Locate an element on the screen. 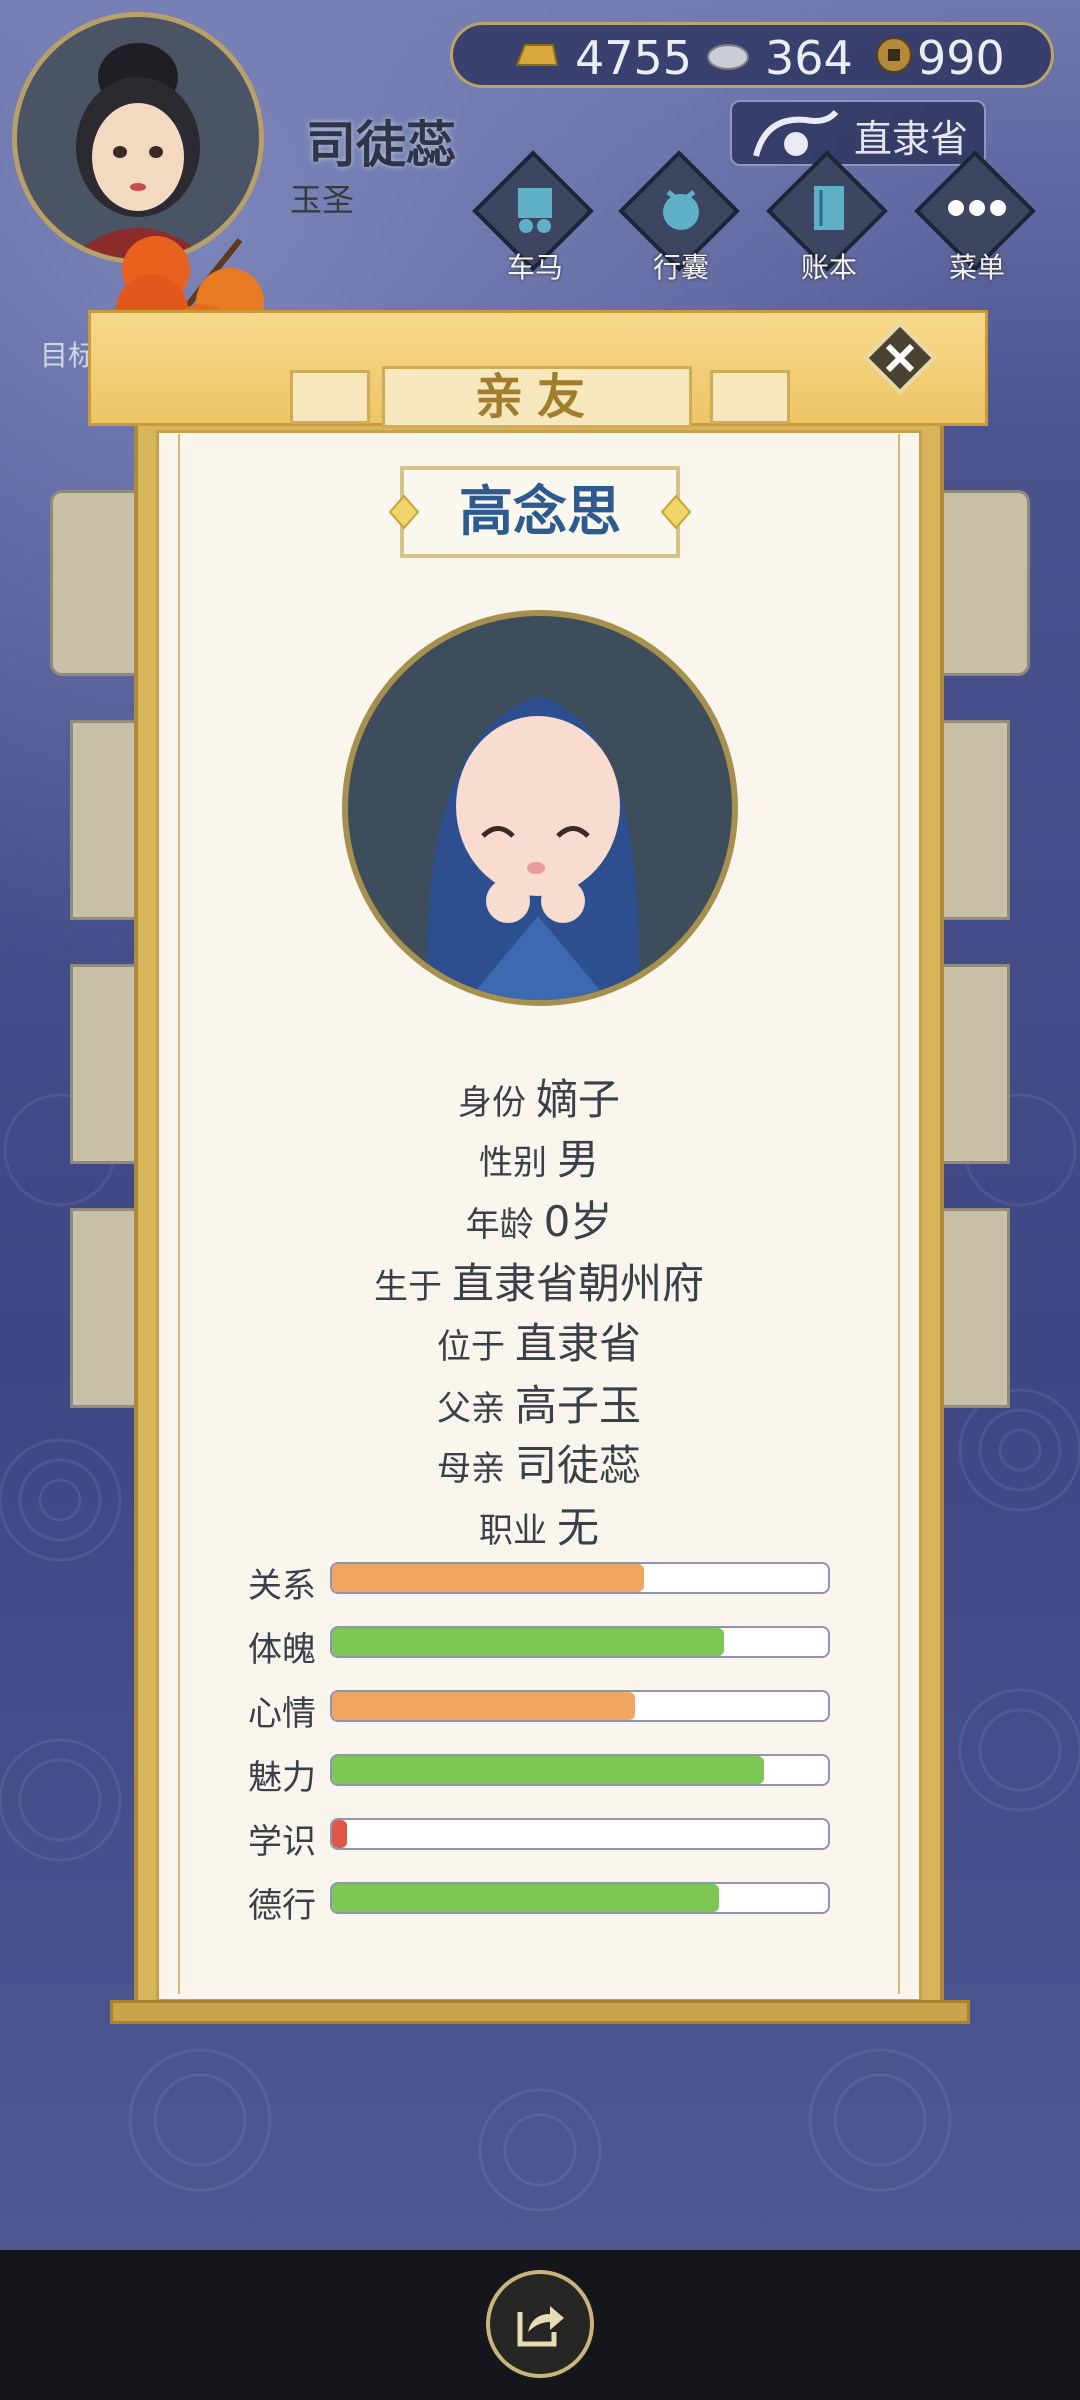  gold-ingot-icon is located at coordinates (537, 55).